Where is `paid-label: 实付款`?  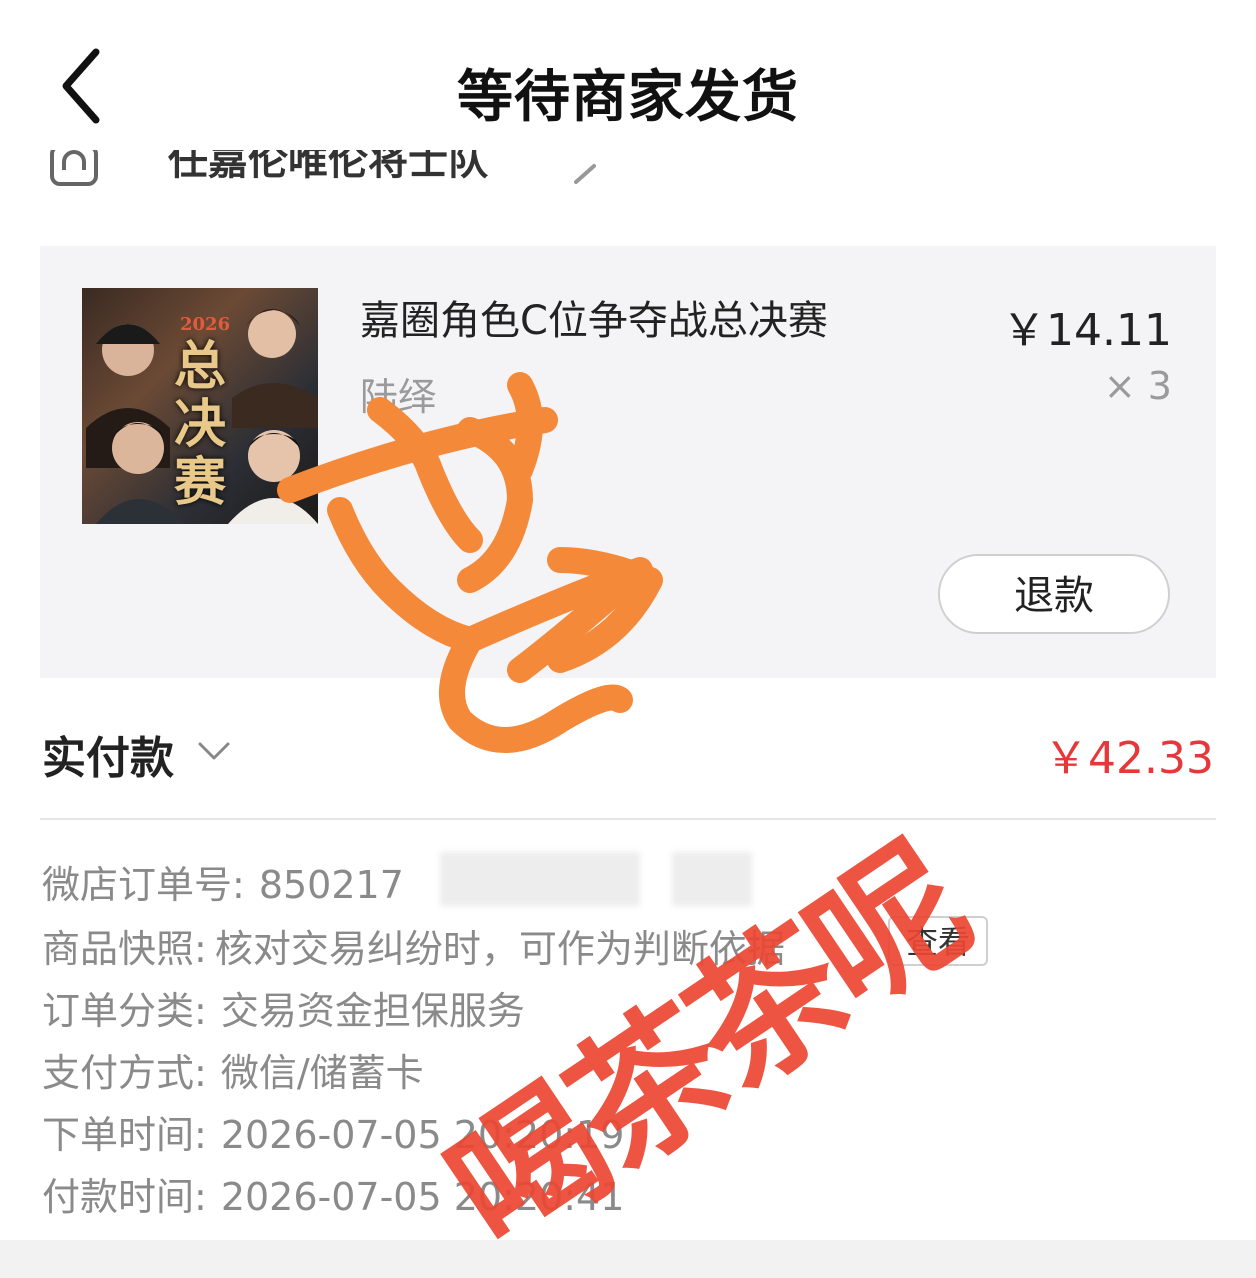
paid-label: 实付款 is located at coordinates (108, 754).